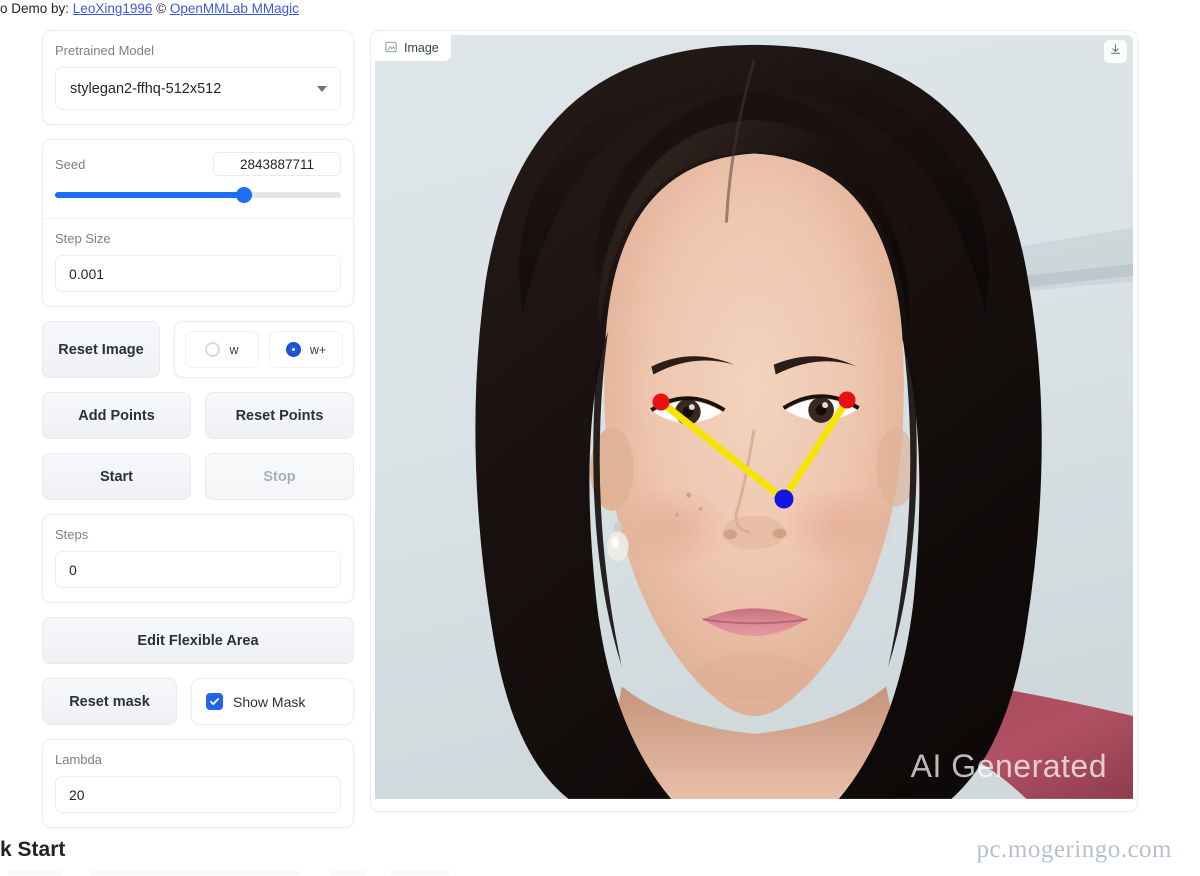 The width and height of the screenshot is (1200, 876). I want to click on image-tab-label: Image, so click(421, 48).